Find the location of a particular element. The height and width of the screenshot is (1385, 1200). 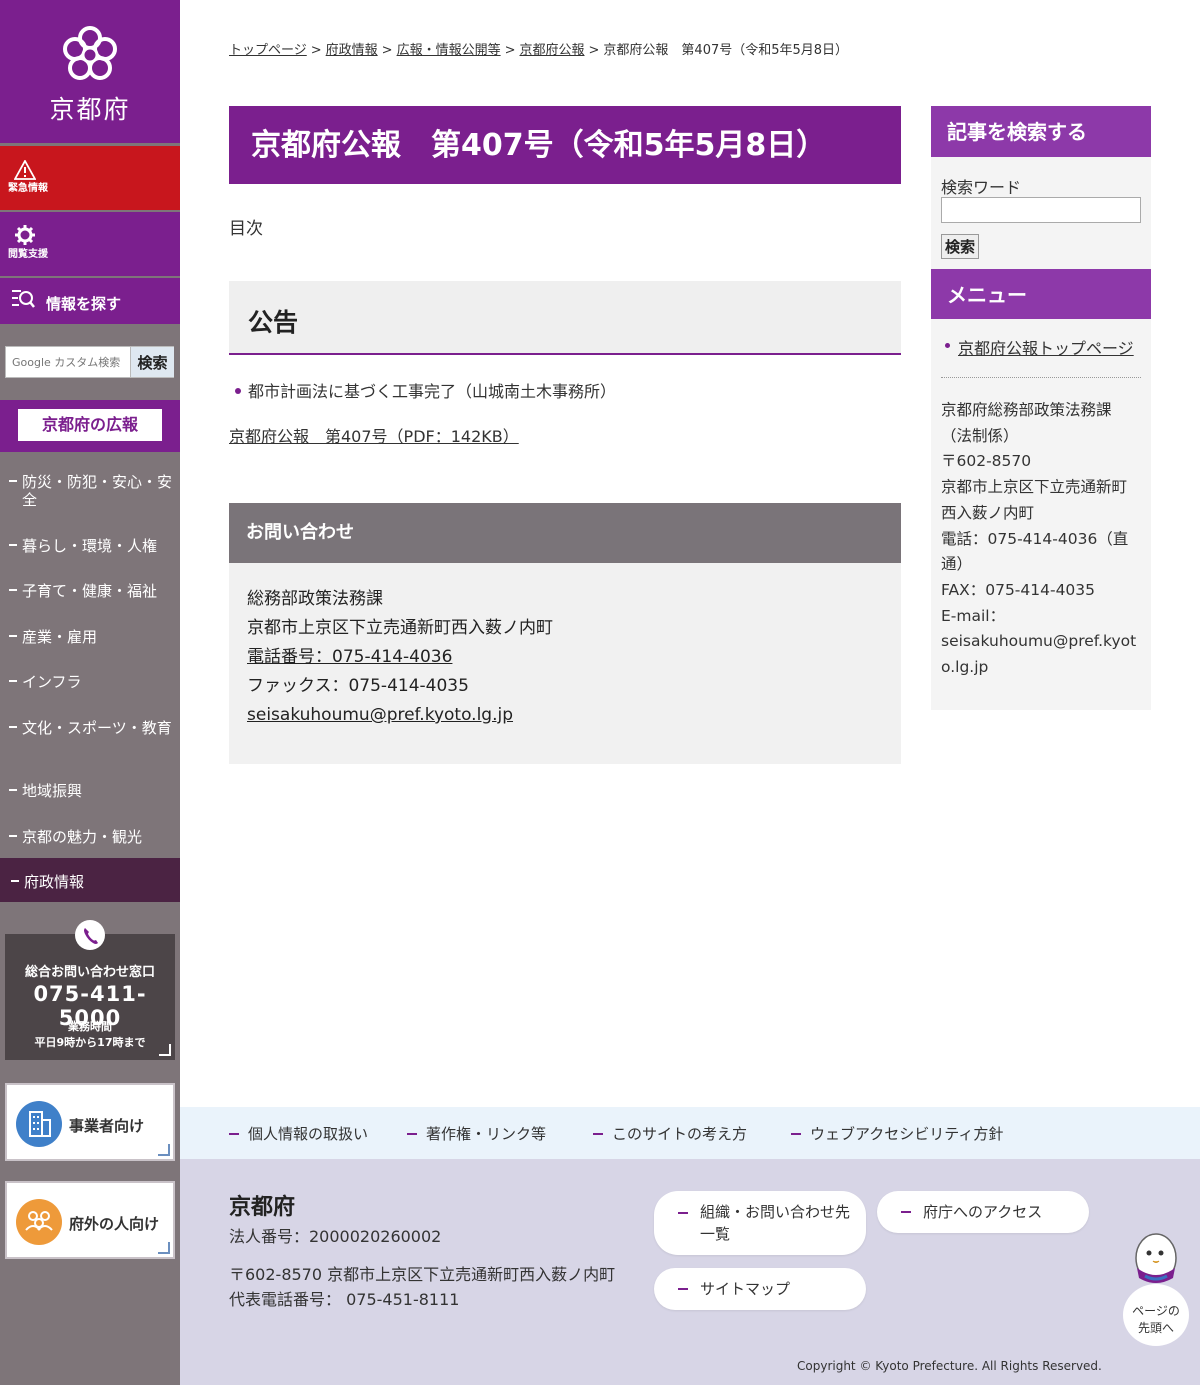

inquiry-phone-link: 電話番号：075-414-4036 is located at coordinates (349, 657).